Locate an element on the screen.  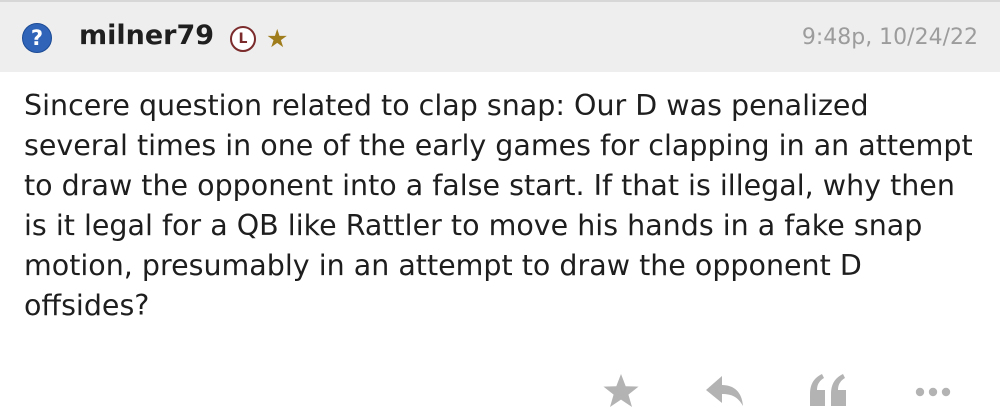
reply-icon is located at coordinates (724, 391).